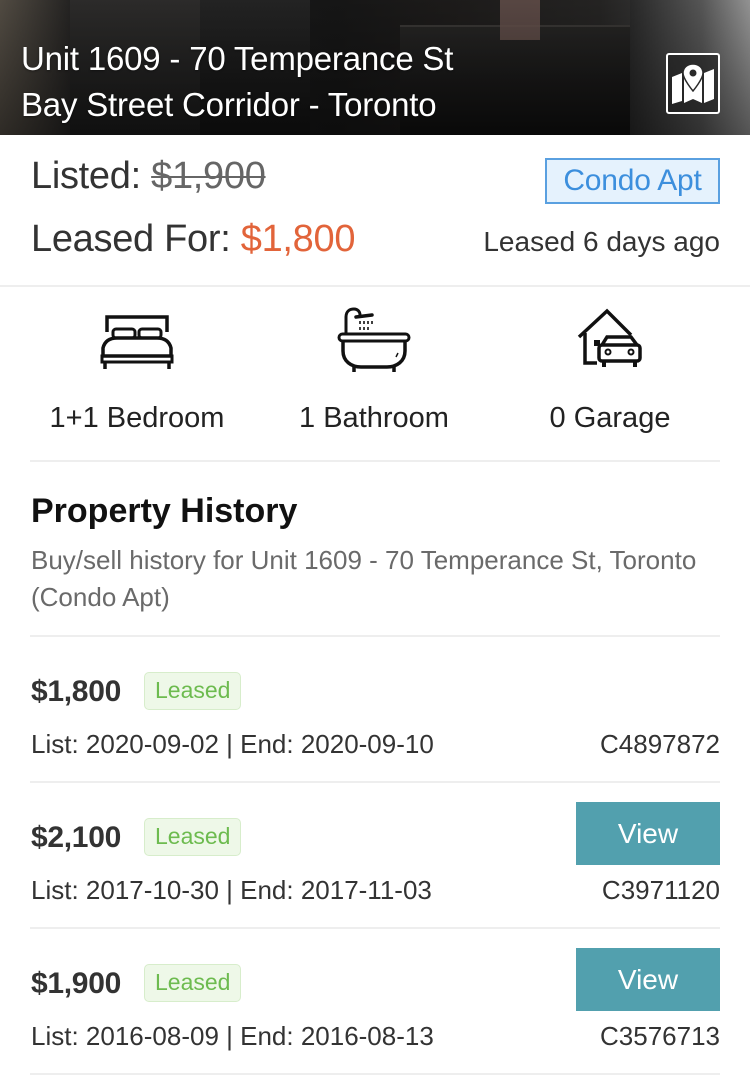 The height and width of the screenshot is (1091, 750). Describe the element at coordinates (148, 176) in the screenshot. I see `listed-price-row: Listed: $1,900` at that location.